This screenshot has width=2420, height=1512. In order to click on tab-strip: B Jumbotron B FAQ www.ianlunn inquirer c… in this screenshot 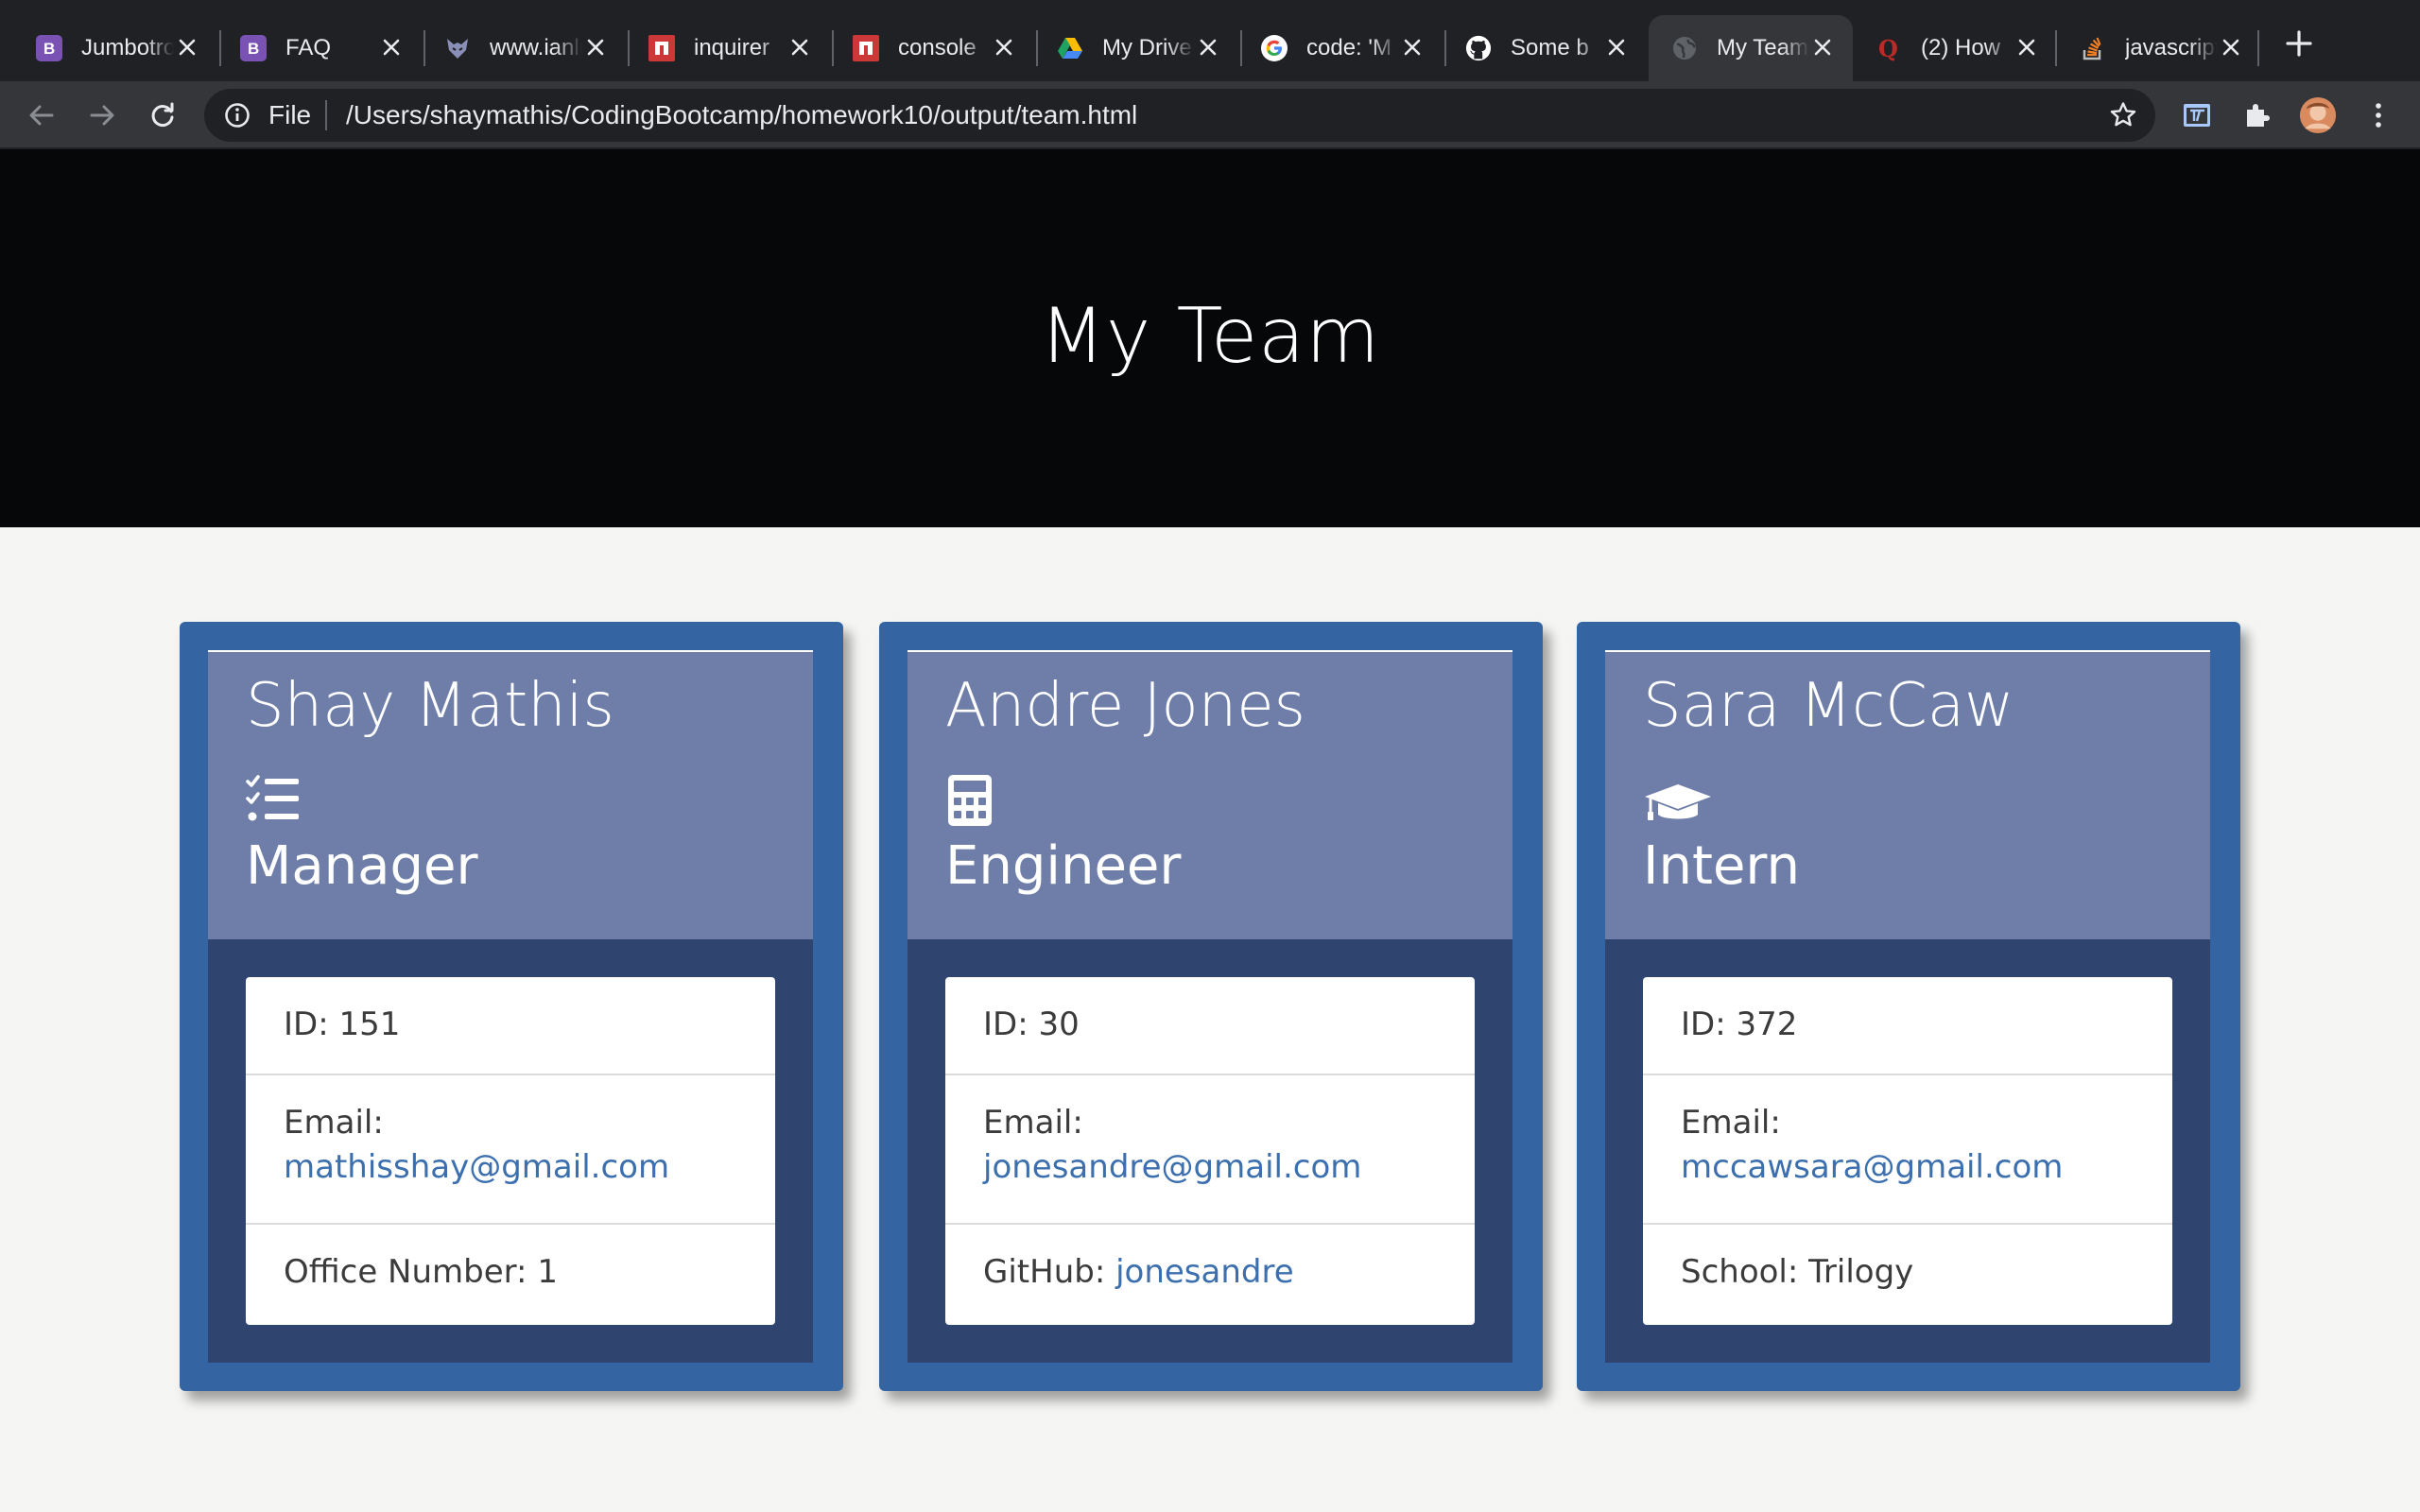, I will do `click(1210, 40)`.